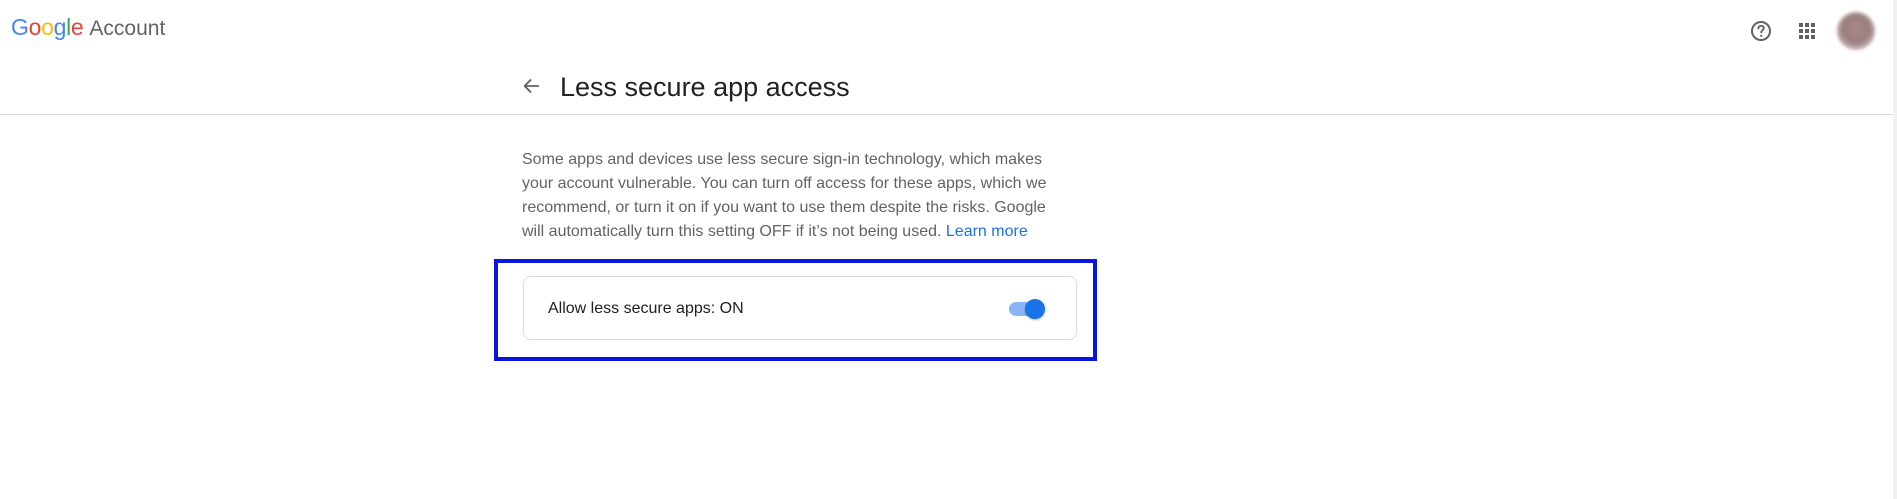 This screenshot has height=499, width=1897. What do you see at coordinates (1856, 31) in the screenshot?
I see `account-avatar` at bounding box center [1856, 31].